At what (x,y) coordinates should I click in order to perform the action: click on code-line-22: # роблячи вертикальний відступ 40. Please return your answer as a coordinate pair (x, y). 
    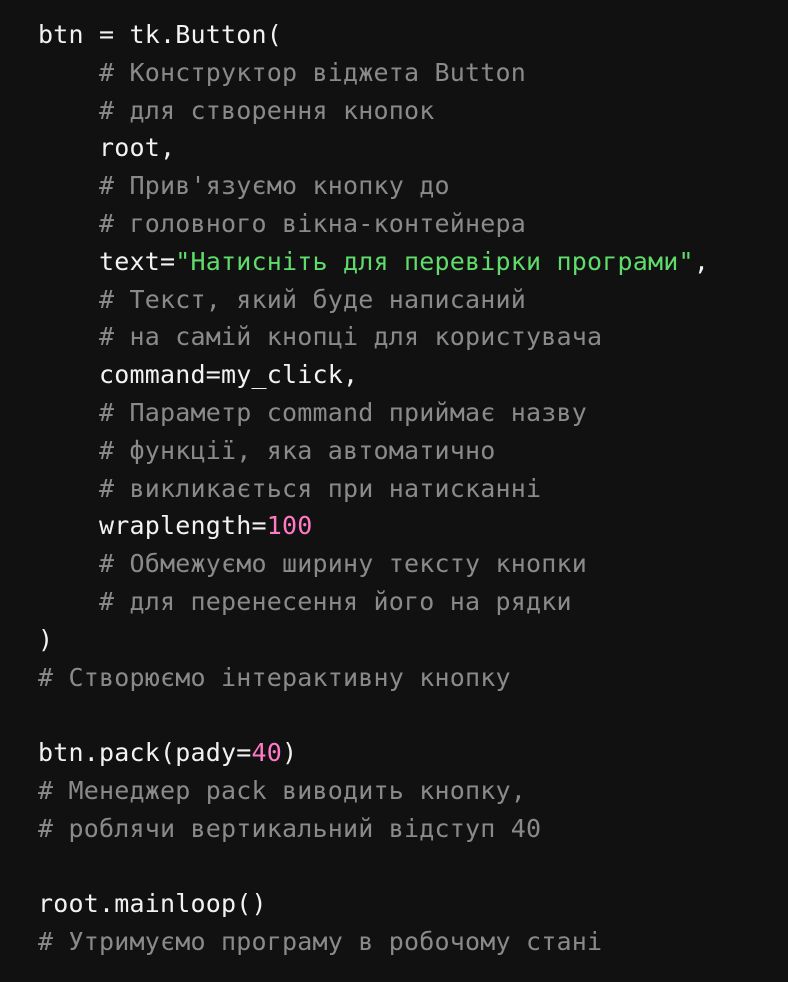
    Looking at the image, I should click on (413, 829).